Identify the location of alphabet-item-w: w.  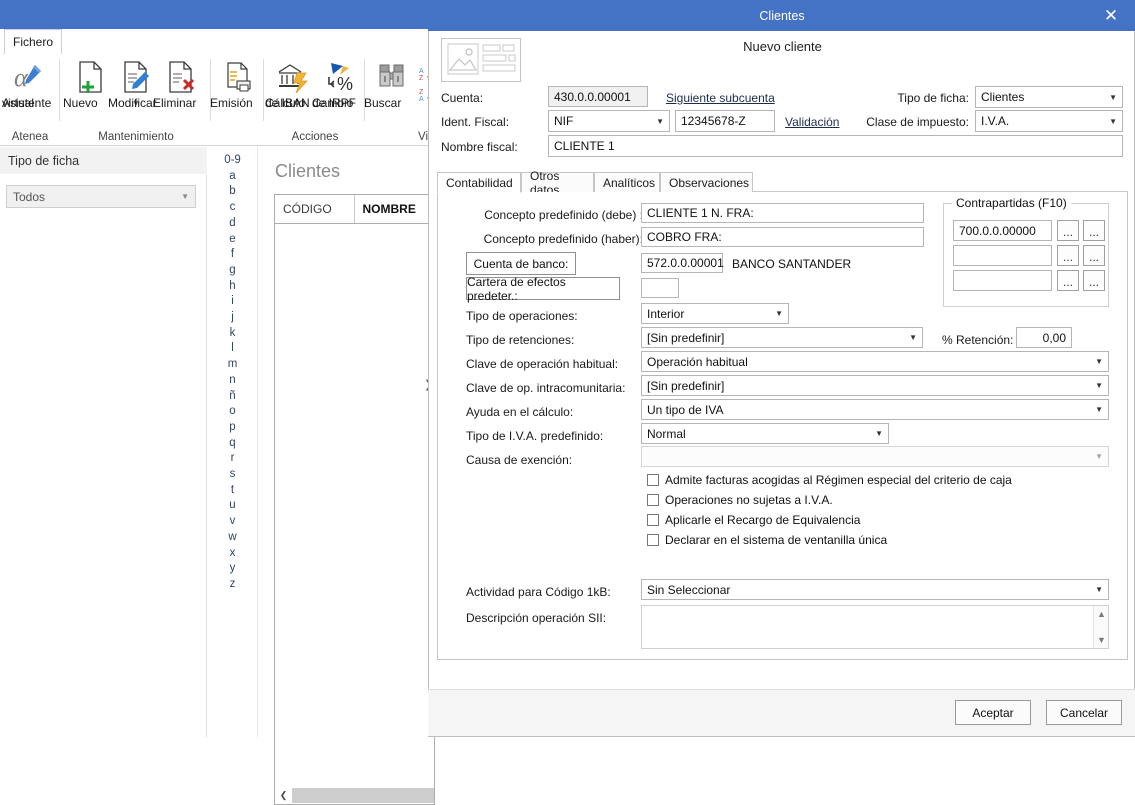
(232, 538).